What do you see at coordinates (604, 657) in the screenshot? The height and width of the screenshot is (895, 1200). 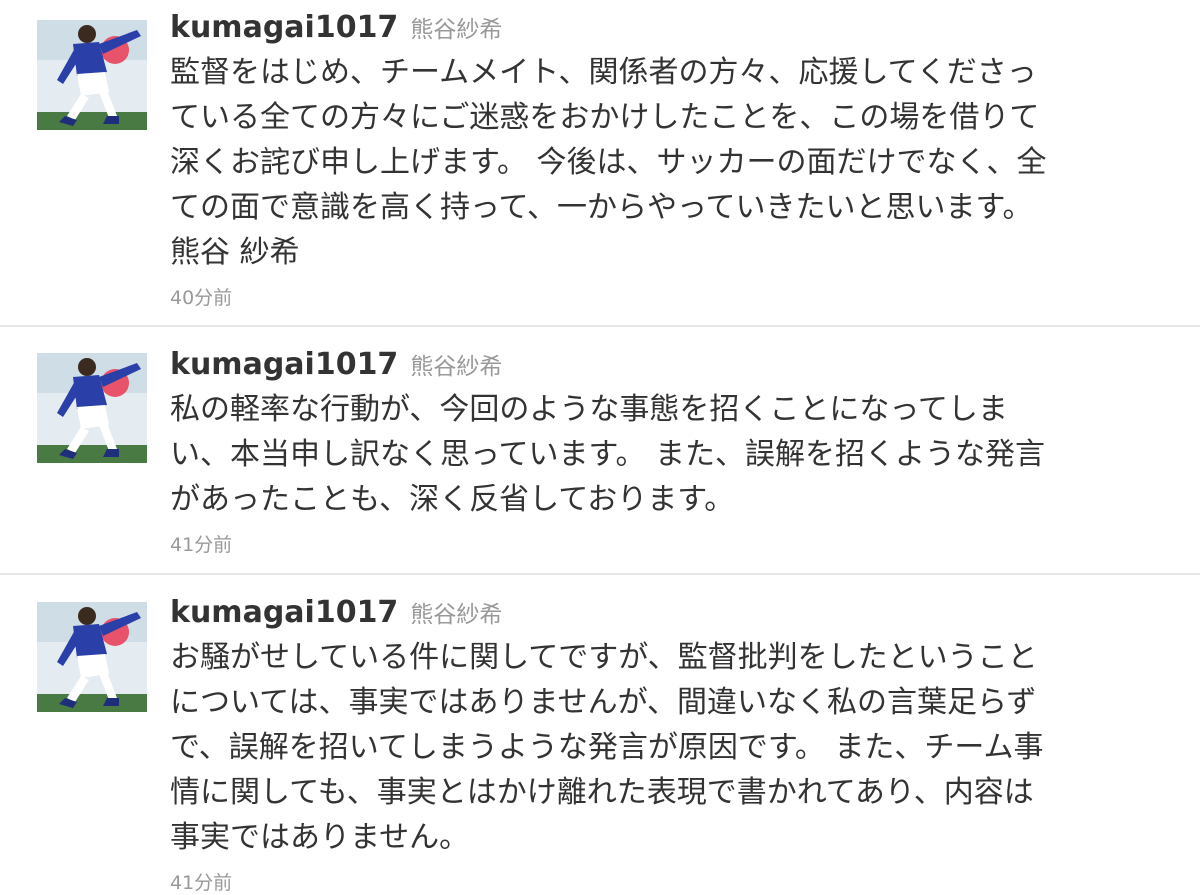 I see `tweet-text-line: お騒がせしている件に関してですが、監督批判をしたということ` at bounding box center [604, 657].